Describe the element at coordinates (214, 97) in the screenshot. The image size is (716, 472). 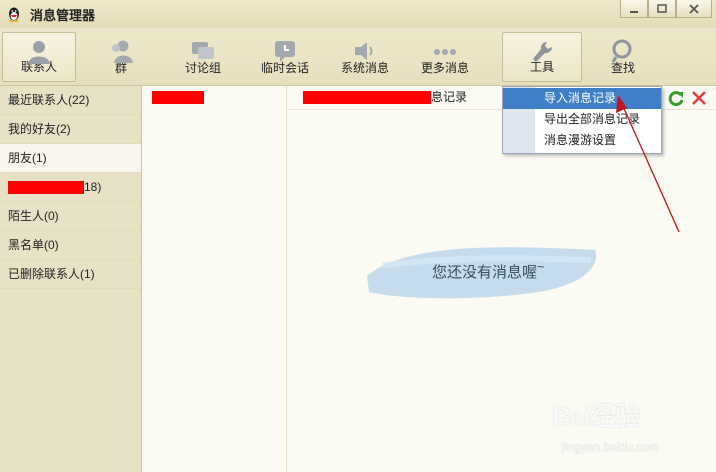
I see `list-item` at that location.